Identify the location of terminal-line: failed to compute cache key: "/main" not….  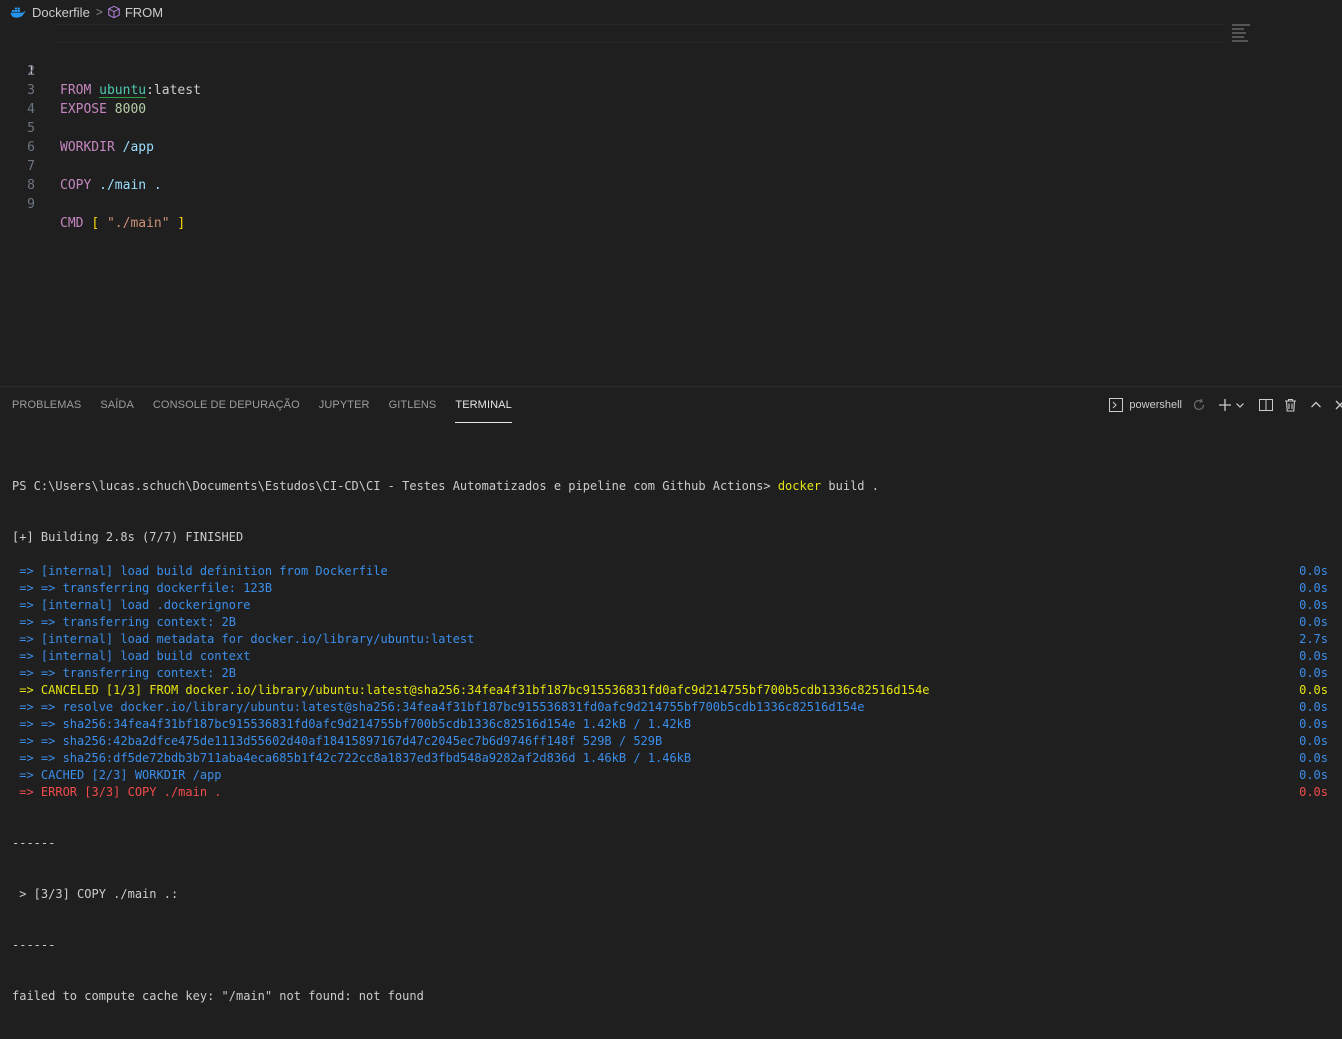
(671, 996).